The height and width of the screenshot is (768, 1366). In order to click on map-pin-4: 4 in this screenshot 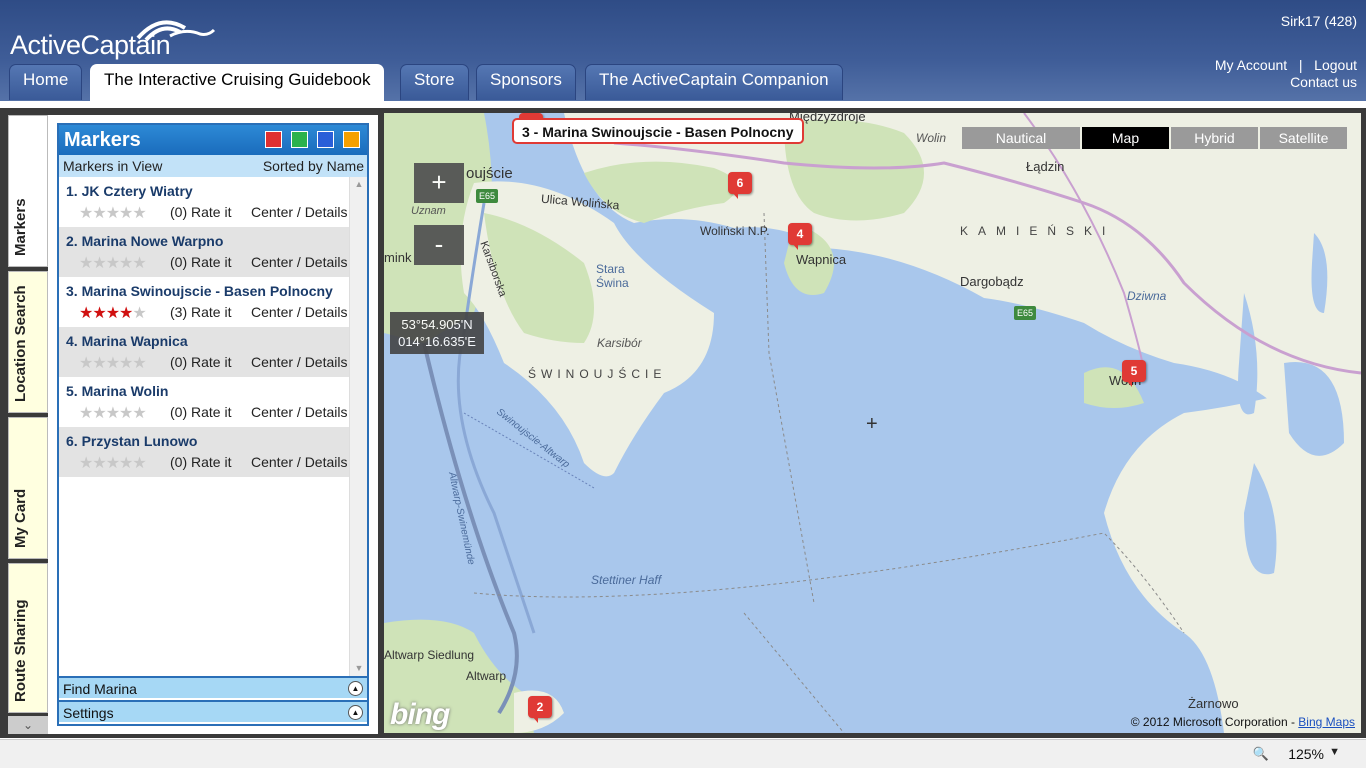, I will do `click(800, 236)`.